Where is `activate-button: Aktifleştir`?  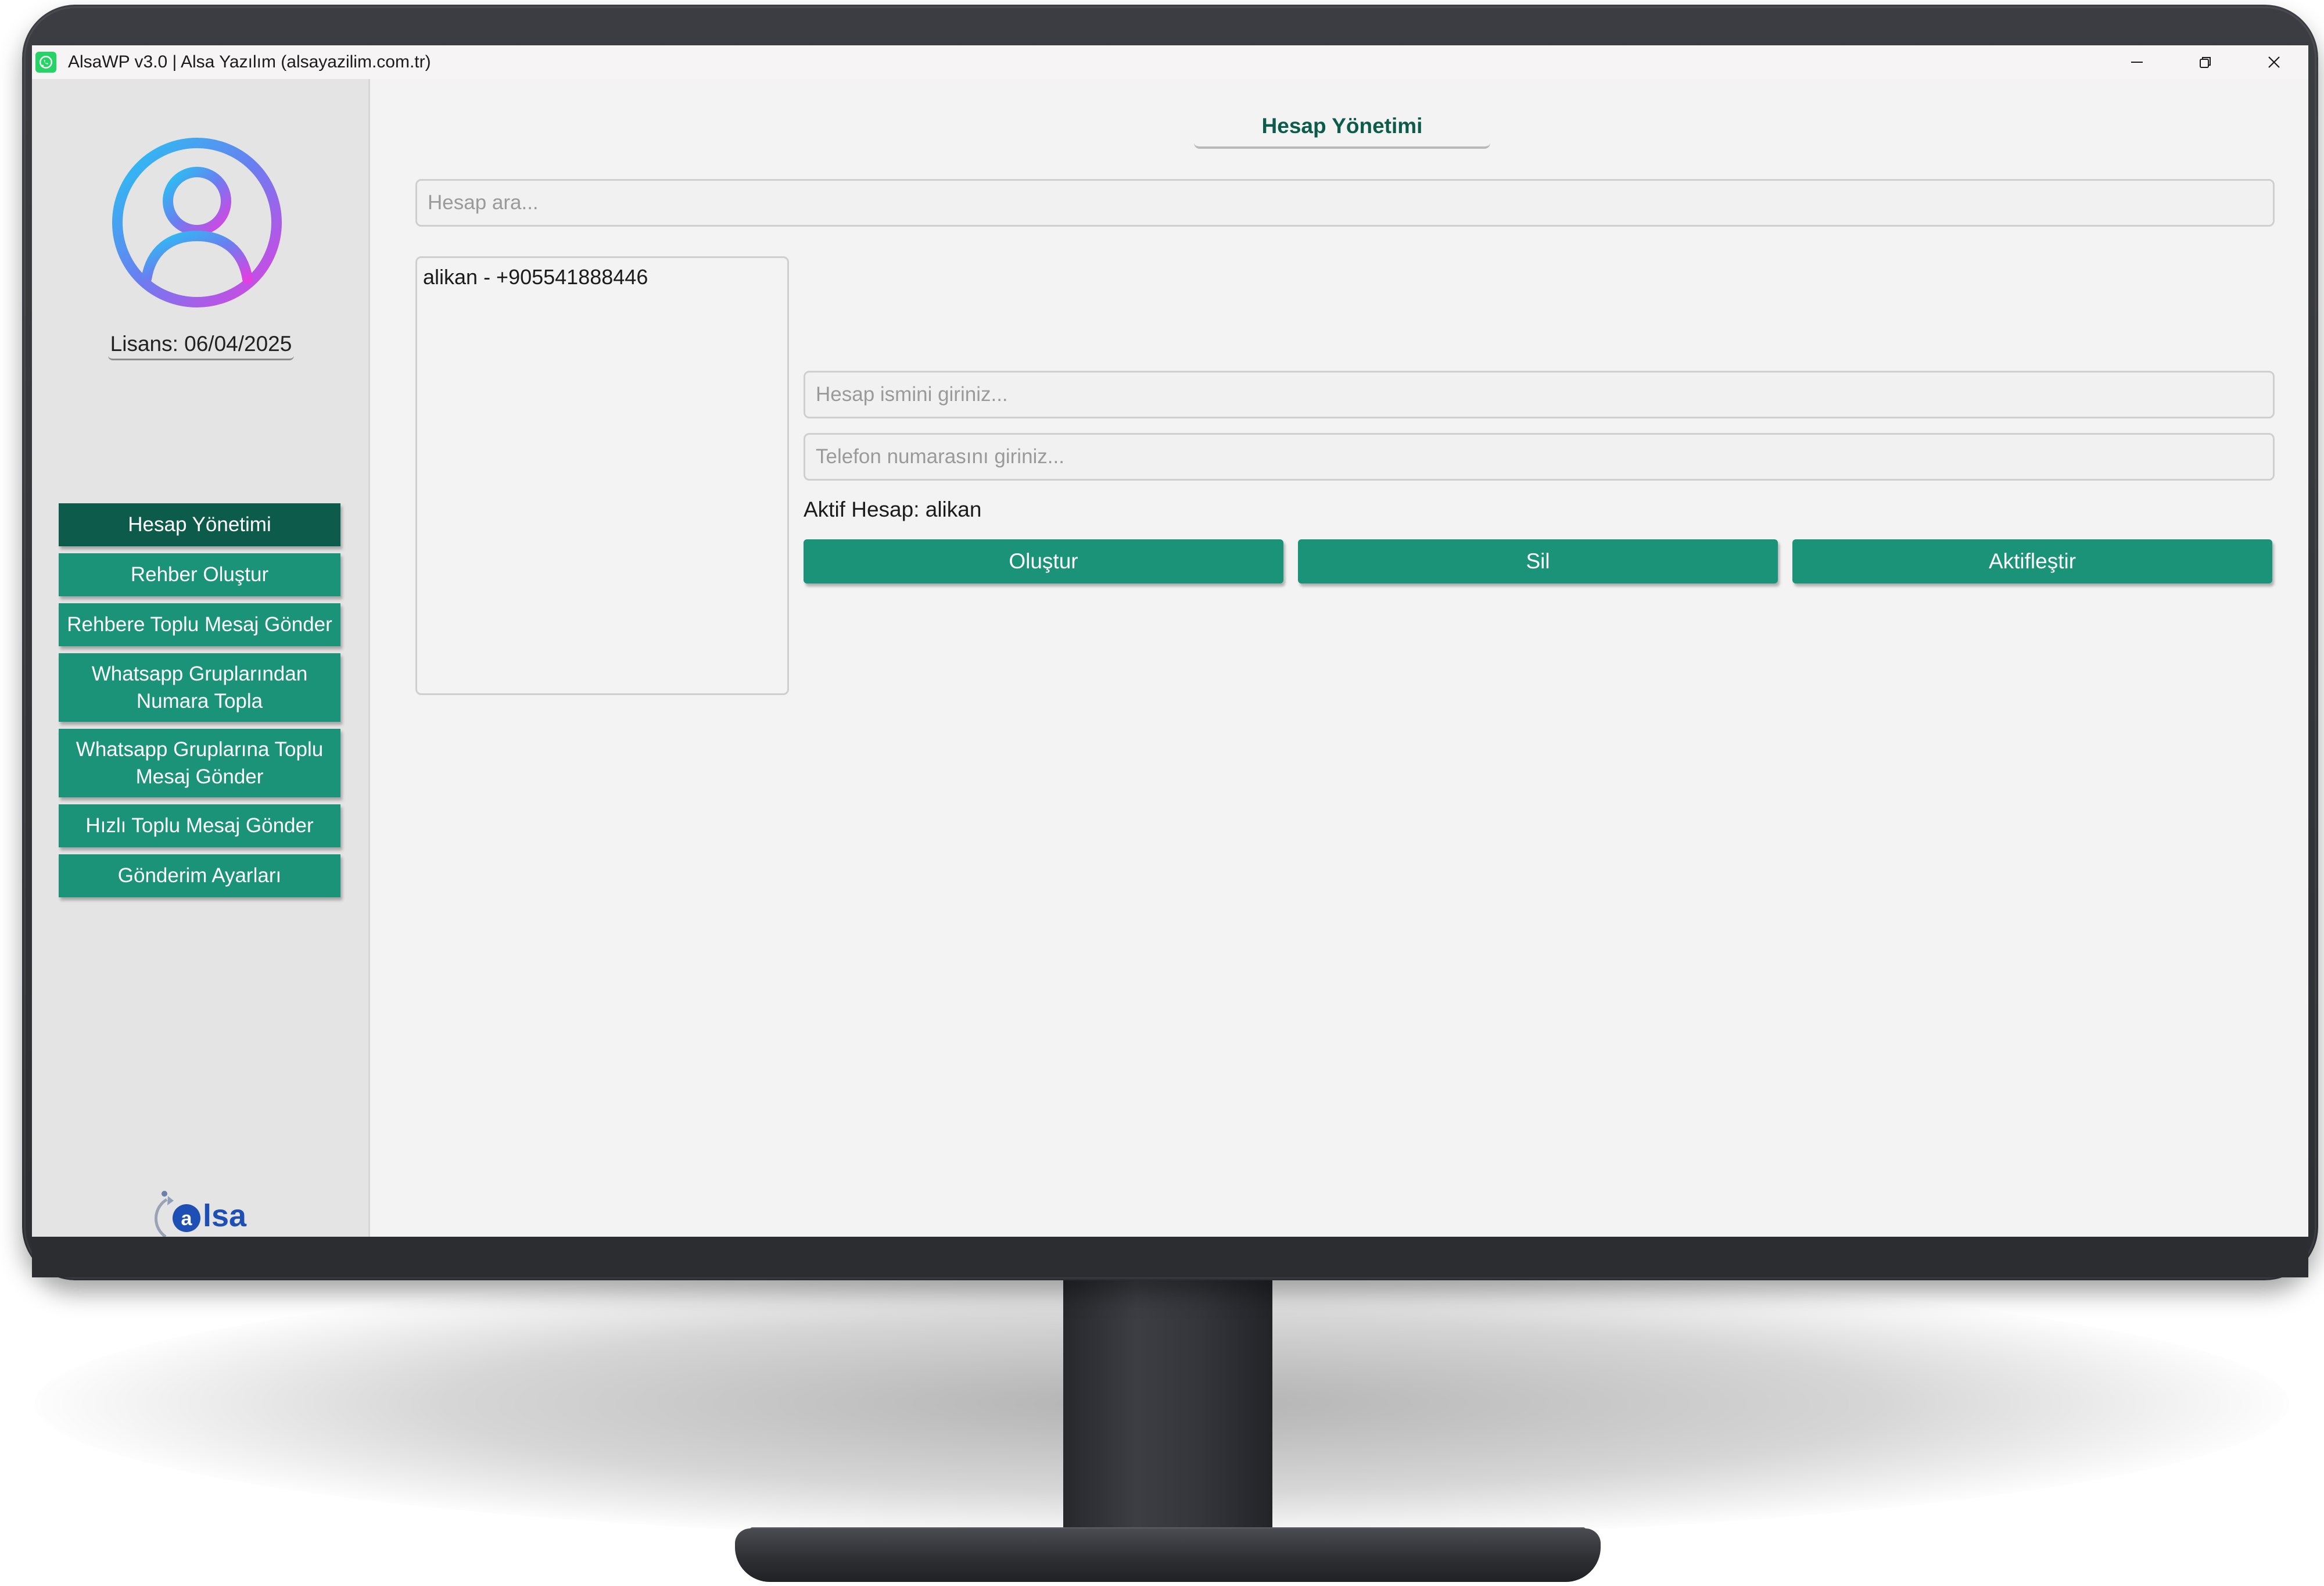 activate-button: Aktifleştir is located at coordinates (2032, 561).